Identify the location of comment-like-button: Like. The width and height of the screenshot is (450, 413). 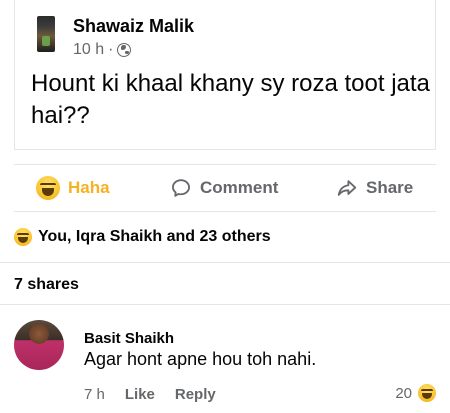
(140, 394).